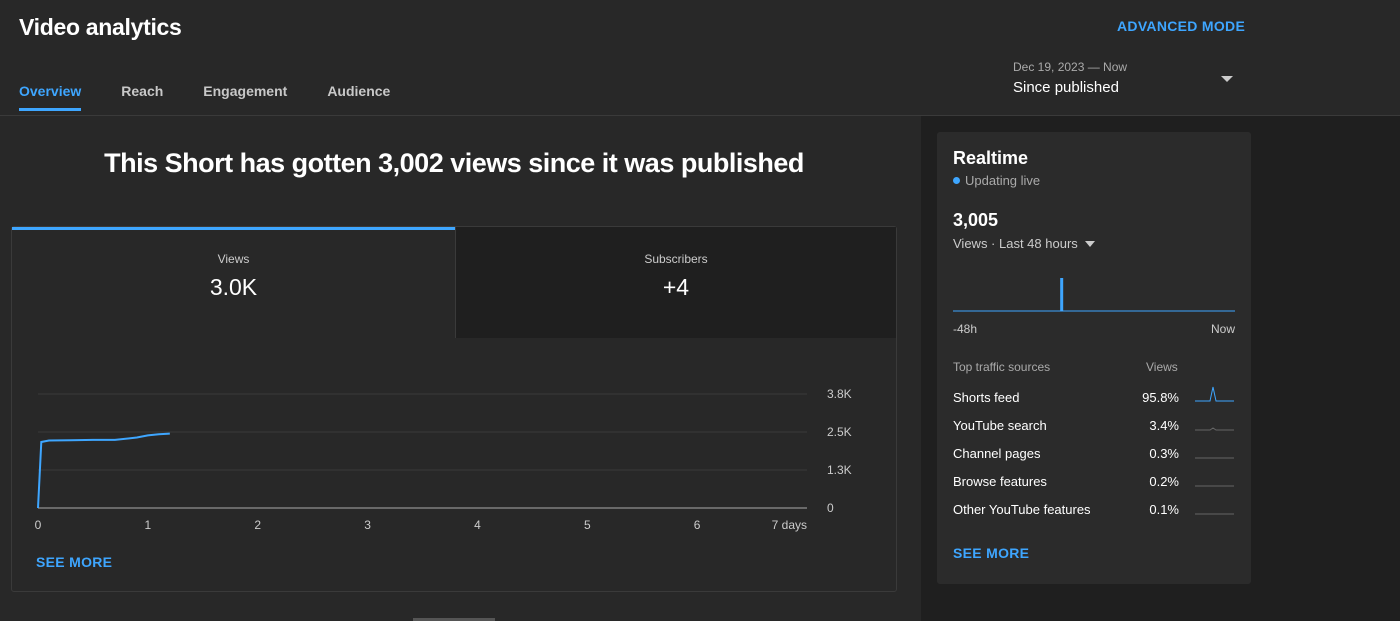 The height and width of the screenshot is (621, 1400). I want to click on traffic-source-percent: 0.1%, so click(1164, 509).